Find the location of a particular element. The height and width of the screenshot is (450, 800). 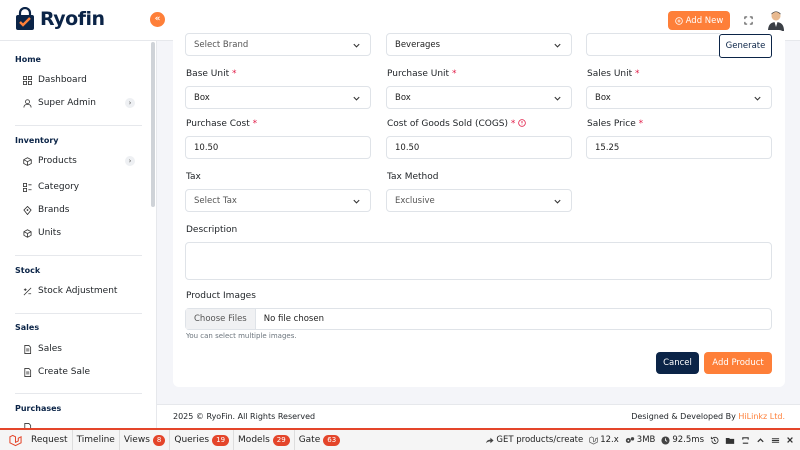

sales-unit-select: Box is located at coordinates (679, 97).